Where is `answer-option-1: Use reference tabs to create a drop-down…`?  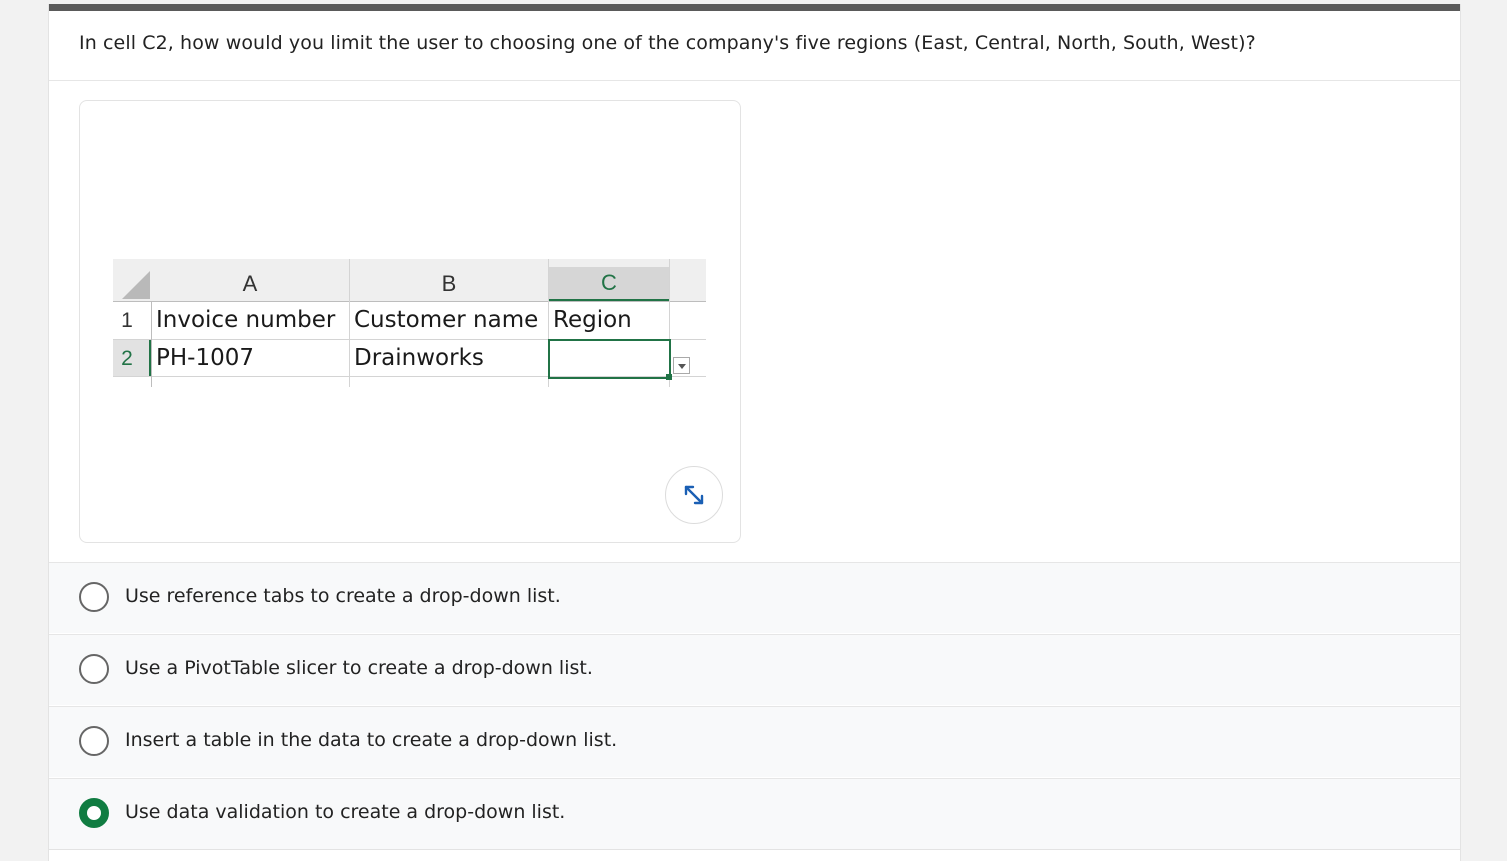
answer-option-1: Use reference tabs to create a drop-down… is located at coordinates (754, 597).